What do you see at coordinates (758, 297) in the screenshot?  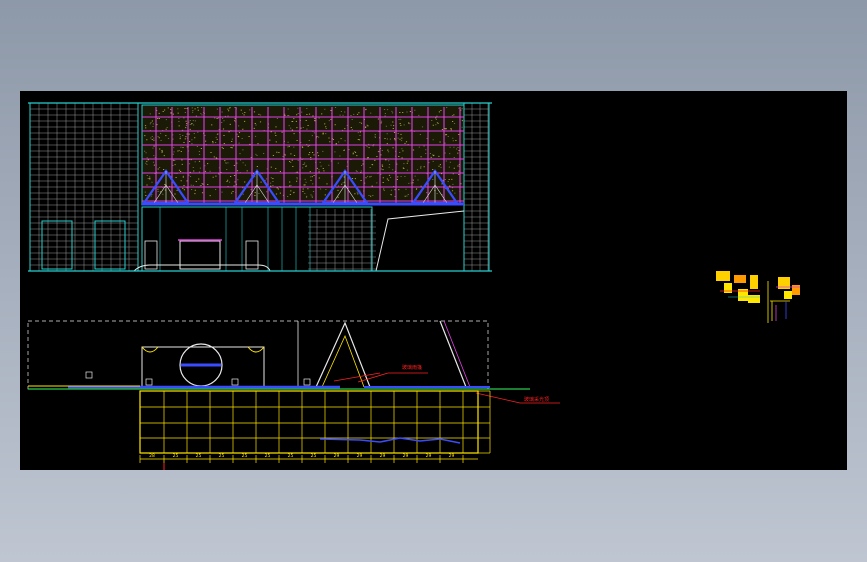 I see `detail-cluster` at bounding box center [758, 297].